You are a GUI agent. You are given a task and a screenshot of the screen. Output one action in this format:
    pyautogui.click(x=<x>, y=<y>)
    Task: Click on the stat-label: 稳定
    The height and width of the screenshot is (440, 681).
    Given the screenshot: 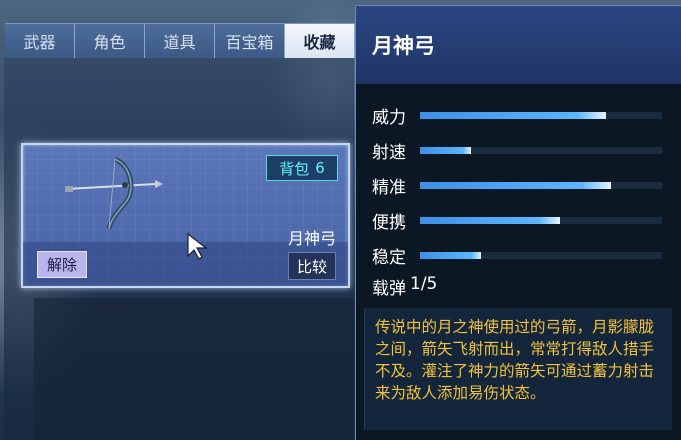 What is the action you would take?
    pyautogui.click(x=389, y=258)
    